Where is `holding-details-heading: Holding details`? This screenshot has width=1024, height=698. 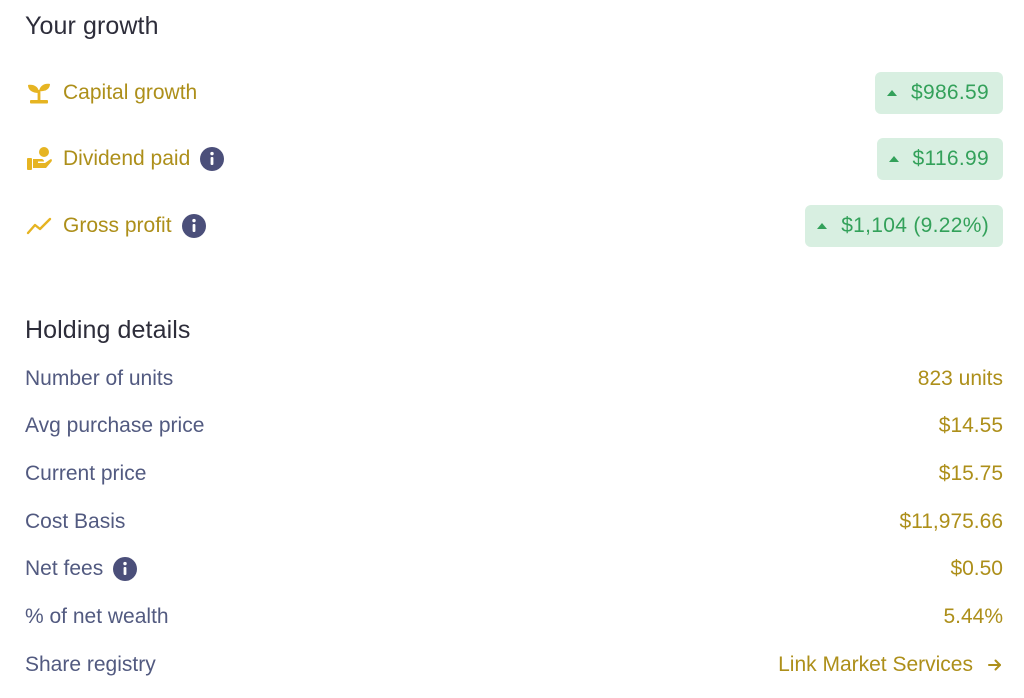 holding-details-heading: Holding details is located at coordinates (108, 330).